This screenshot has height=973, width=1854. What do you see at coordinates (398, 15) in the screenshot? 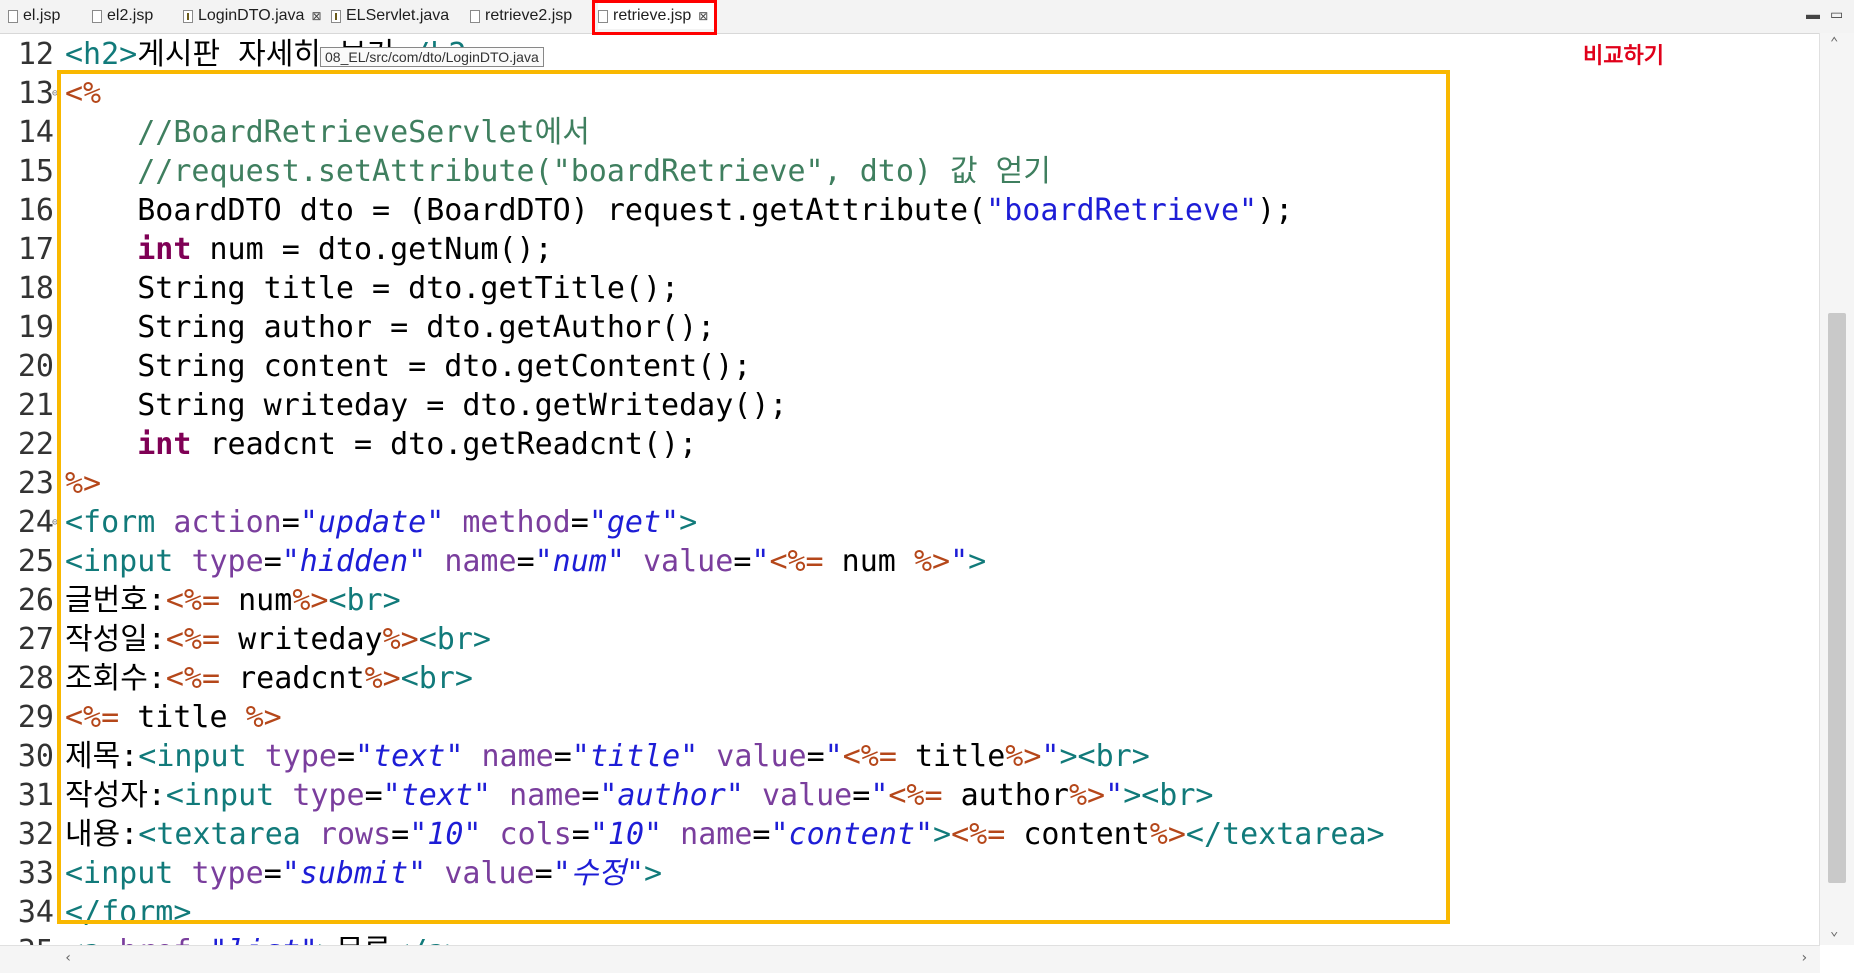
I see `tab-label: ELServlet.java` at bounding box center [398, 15].